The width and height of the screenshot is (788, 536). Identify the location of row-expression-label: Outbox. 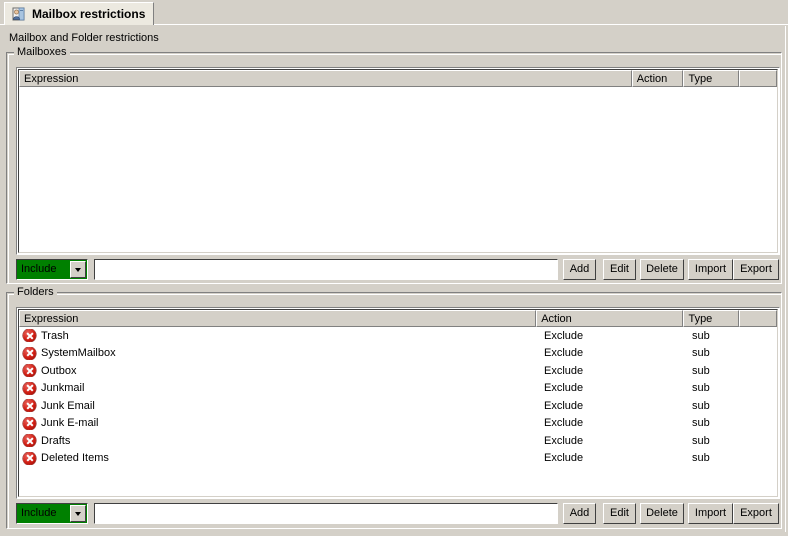
(59, 370).